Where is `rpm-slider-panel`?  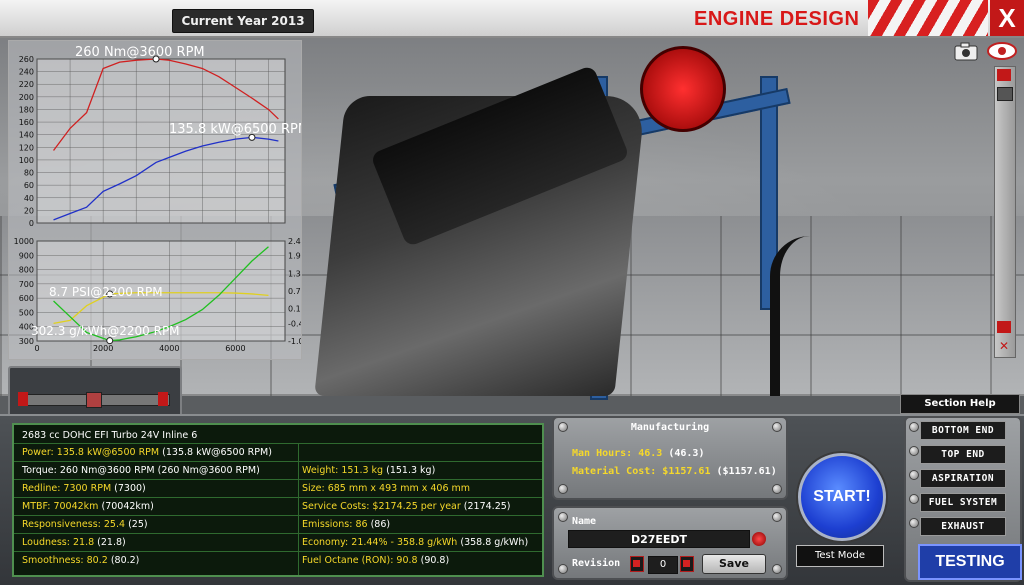 rpm-slider-panel is located at coordinates (95, 392).